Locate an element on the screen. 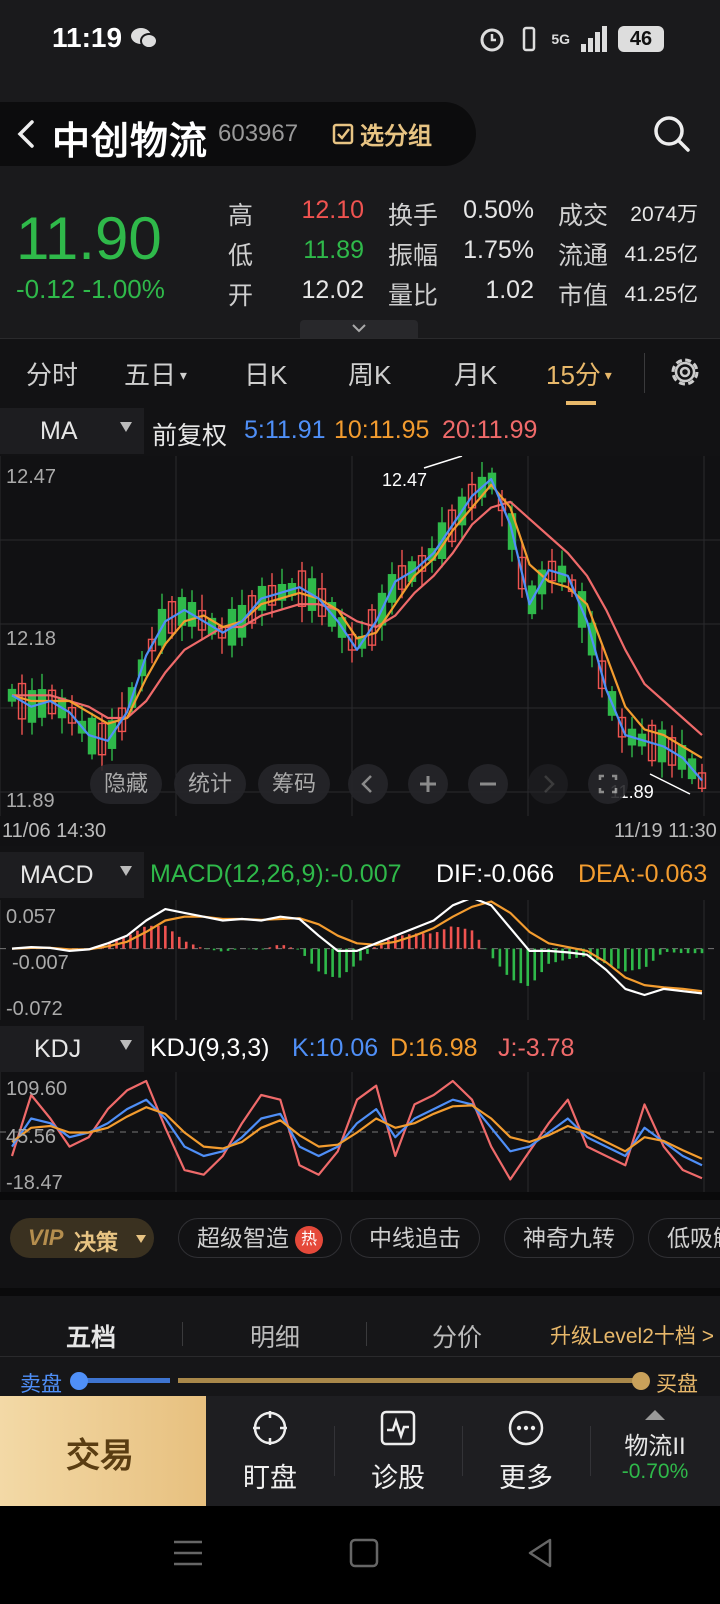 The height and width of the screenshot is (1604, 720). stat-value-volume-ratio: 1.02 is located at coordinates (509, 290).